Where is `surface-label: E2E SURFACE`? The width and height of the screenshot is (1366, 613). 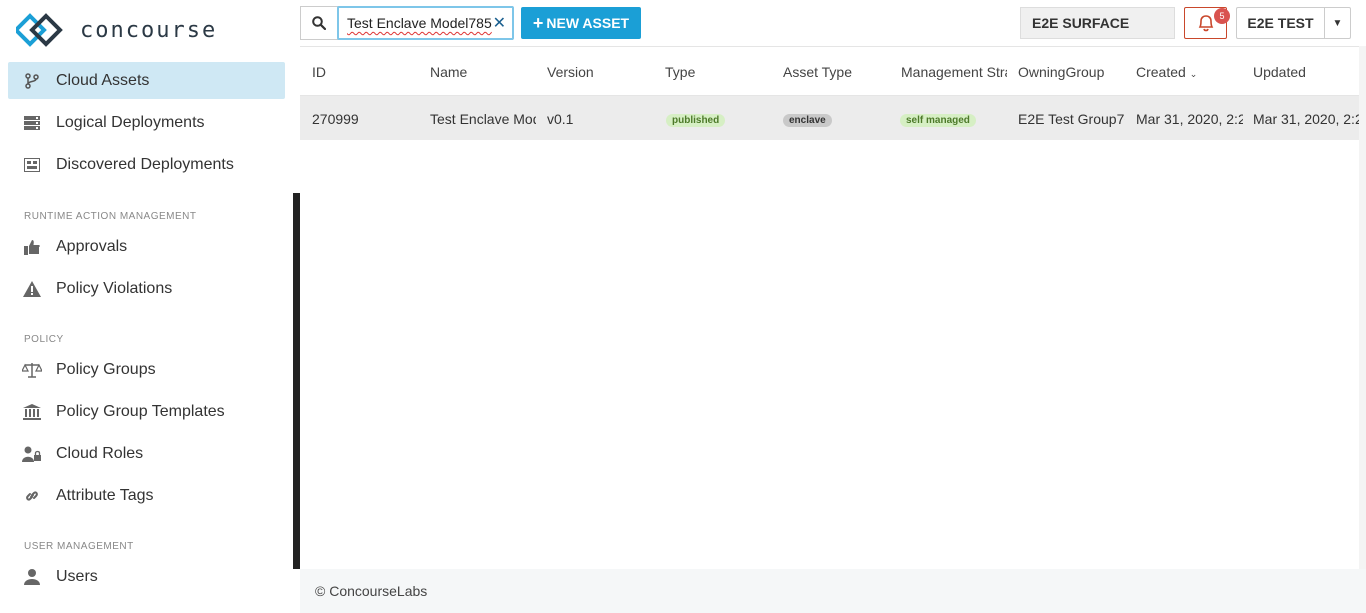 surface-label: E2E SURFACE is located at coordinates (1081, 23).